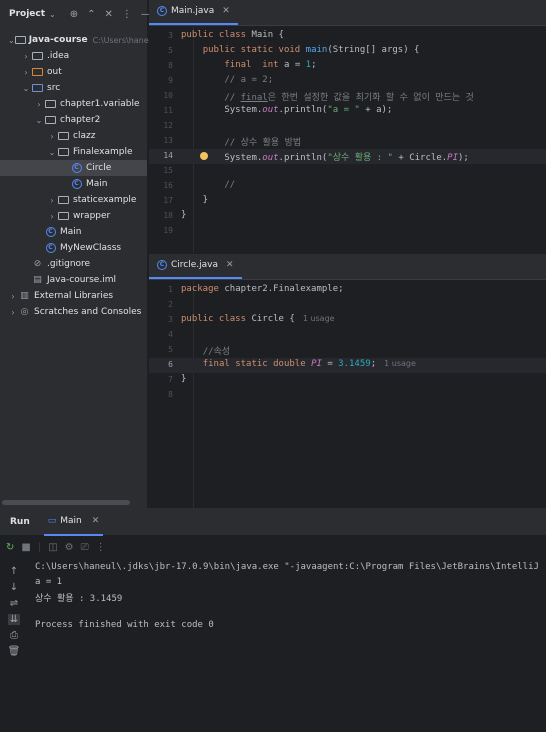 Image resolution: width=546 pixels, height=732 pixels. What do you see at coordinates (20, 40) in the screenshot?
I see `module-folder-icon` at bounding box center [20, 40].